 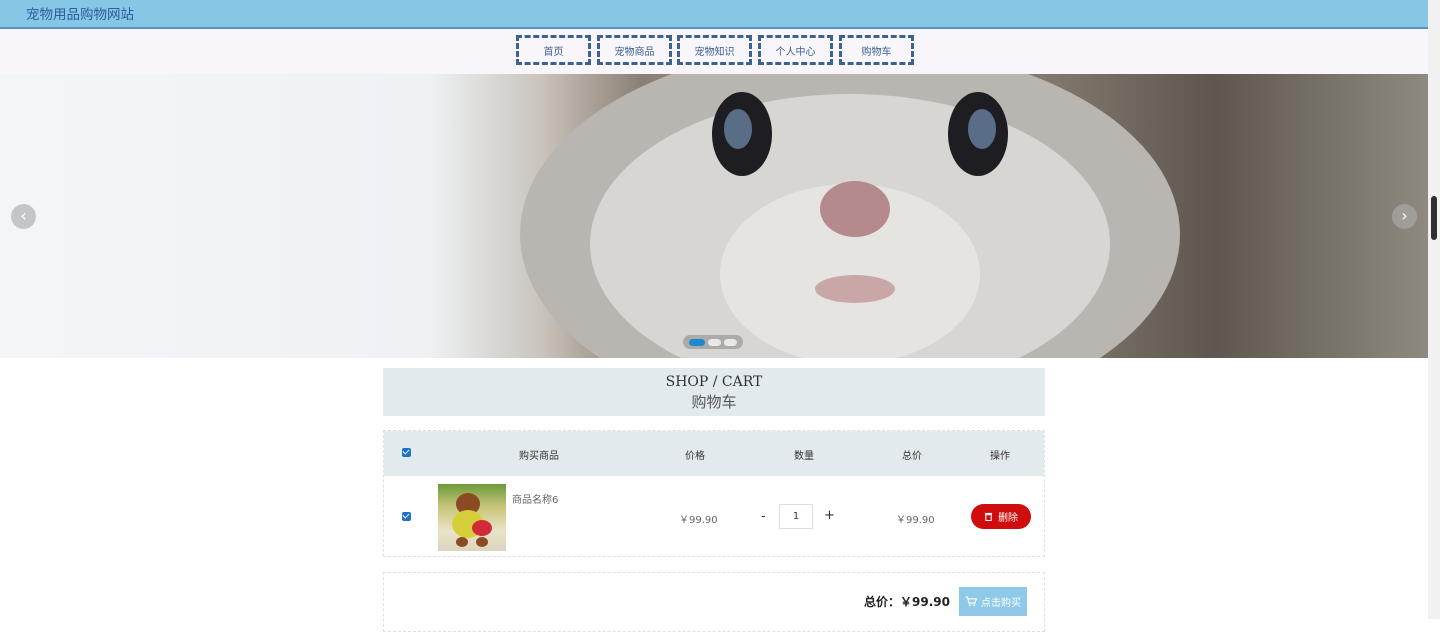 What do you see at coordinates (539, 456) in the screenshot?
I see `header-product: 购买商品` at bounding box center [539, 456].